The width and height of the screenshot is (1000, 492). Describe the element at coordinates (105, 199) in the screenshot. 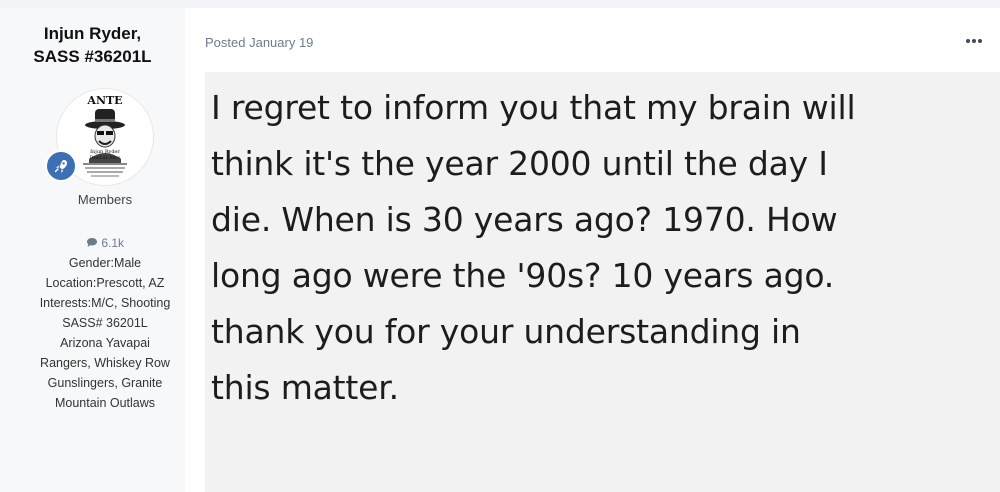

I see `member-group: Members` at that location.